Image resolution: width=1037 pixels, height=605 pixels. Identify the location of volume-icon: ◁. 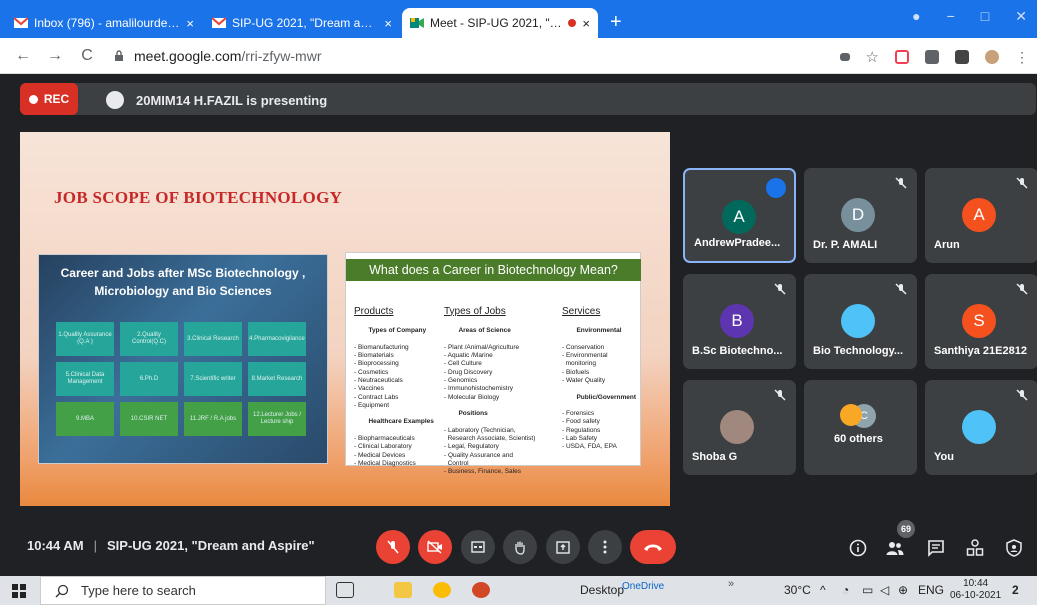
(884, 590).